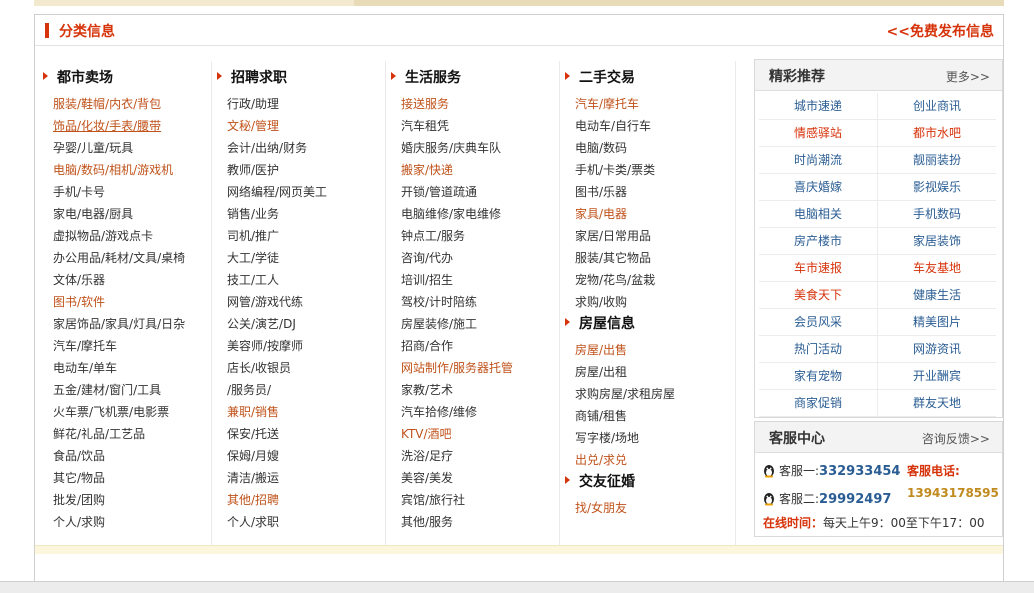 This screenshot has width=1034, height=593. I want to click on category-link: 网站制作/服务器托管, so click(476, 368).